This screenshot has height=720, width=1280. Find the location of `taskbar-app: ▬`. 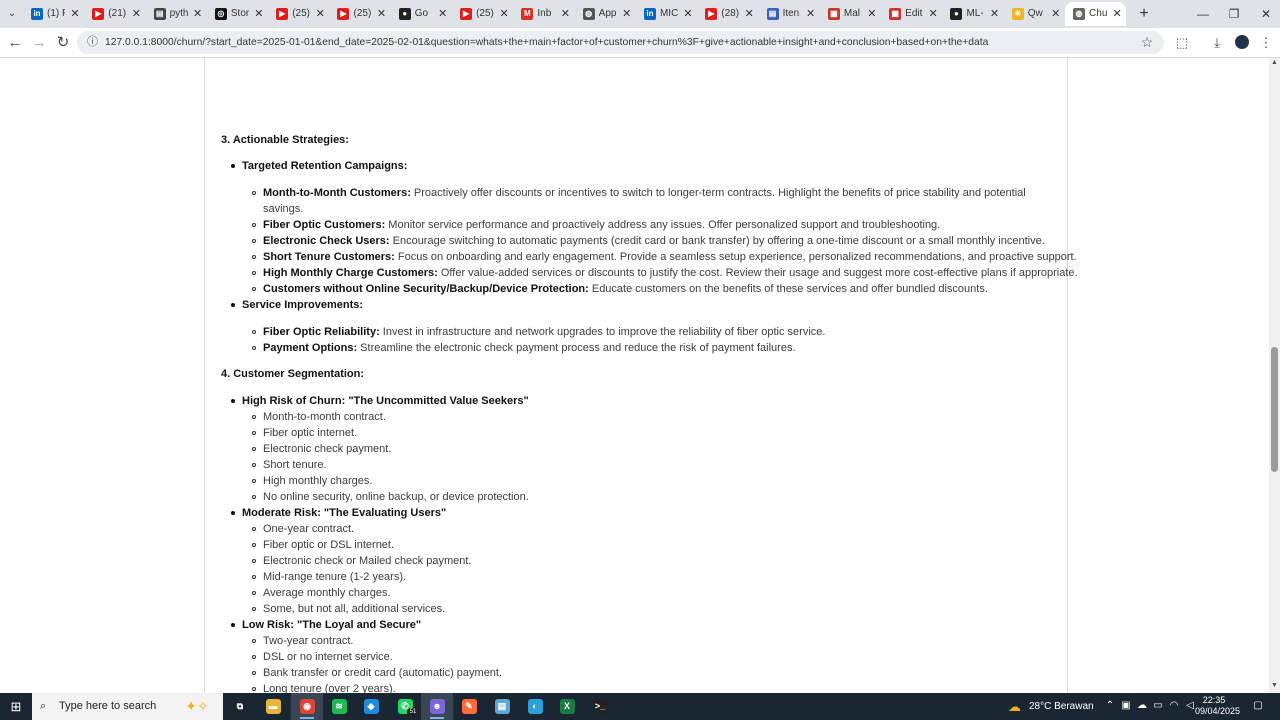

taskbar-app: ▬ is located at coordinates (273, 706).